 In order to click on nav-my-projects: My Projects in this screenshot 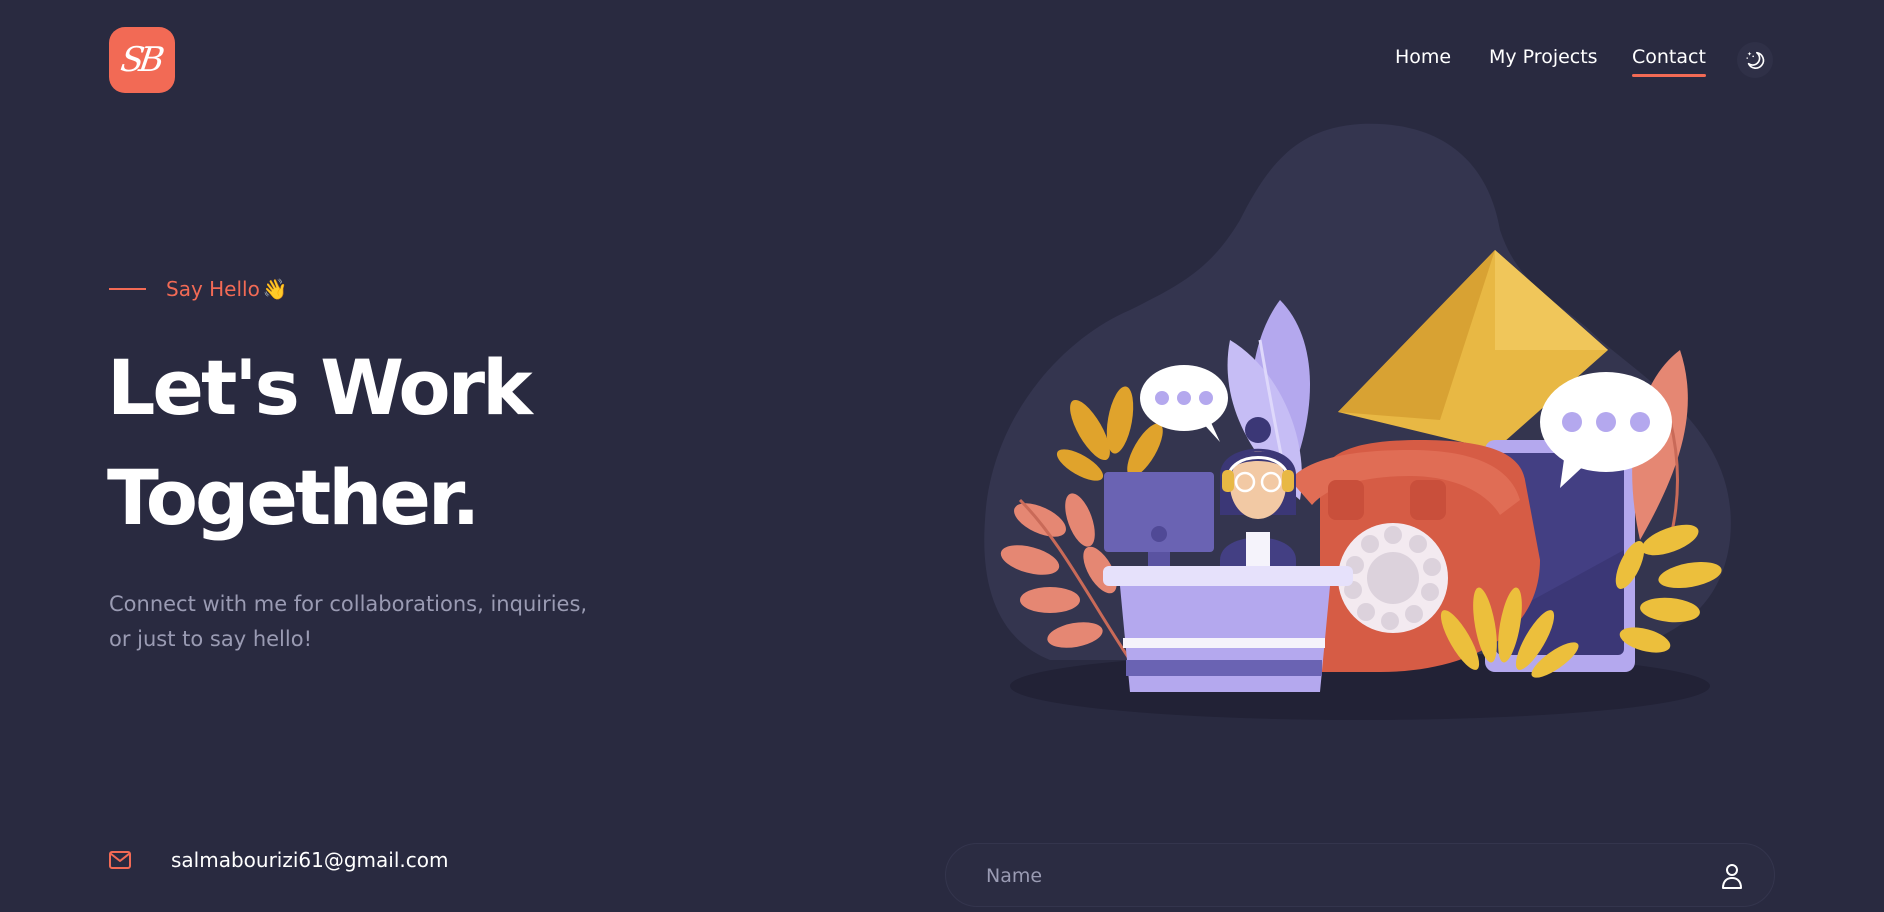, I will do `click(1543, 57)`.